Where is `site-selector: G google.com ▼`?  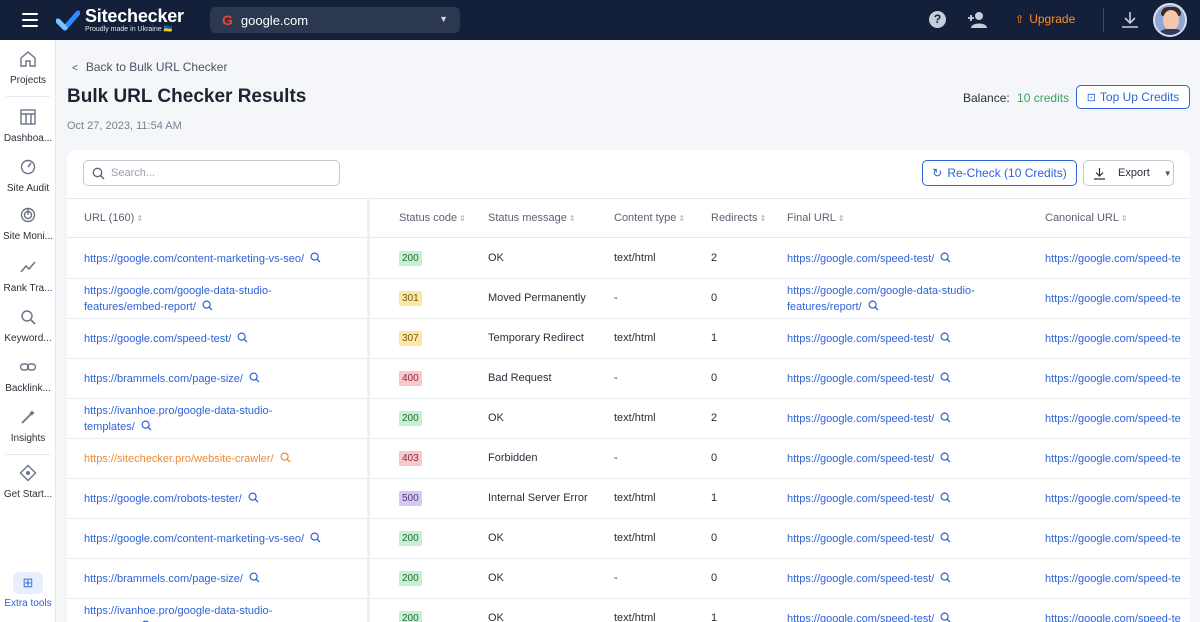
site-selector: G google.com ▼ is located at coordinates (335, 20).